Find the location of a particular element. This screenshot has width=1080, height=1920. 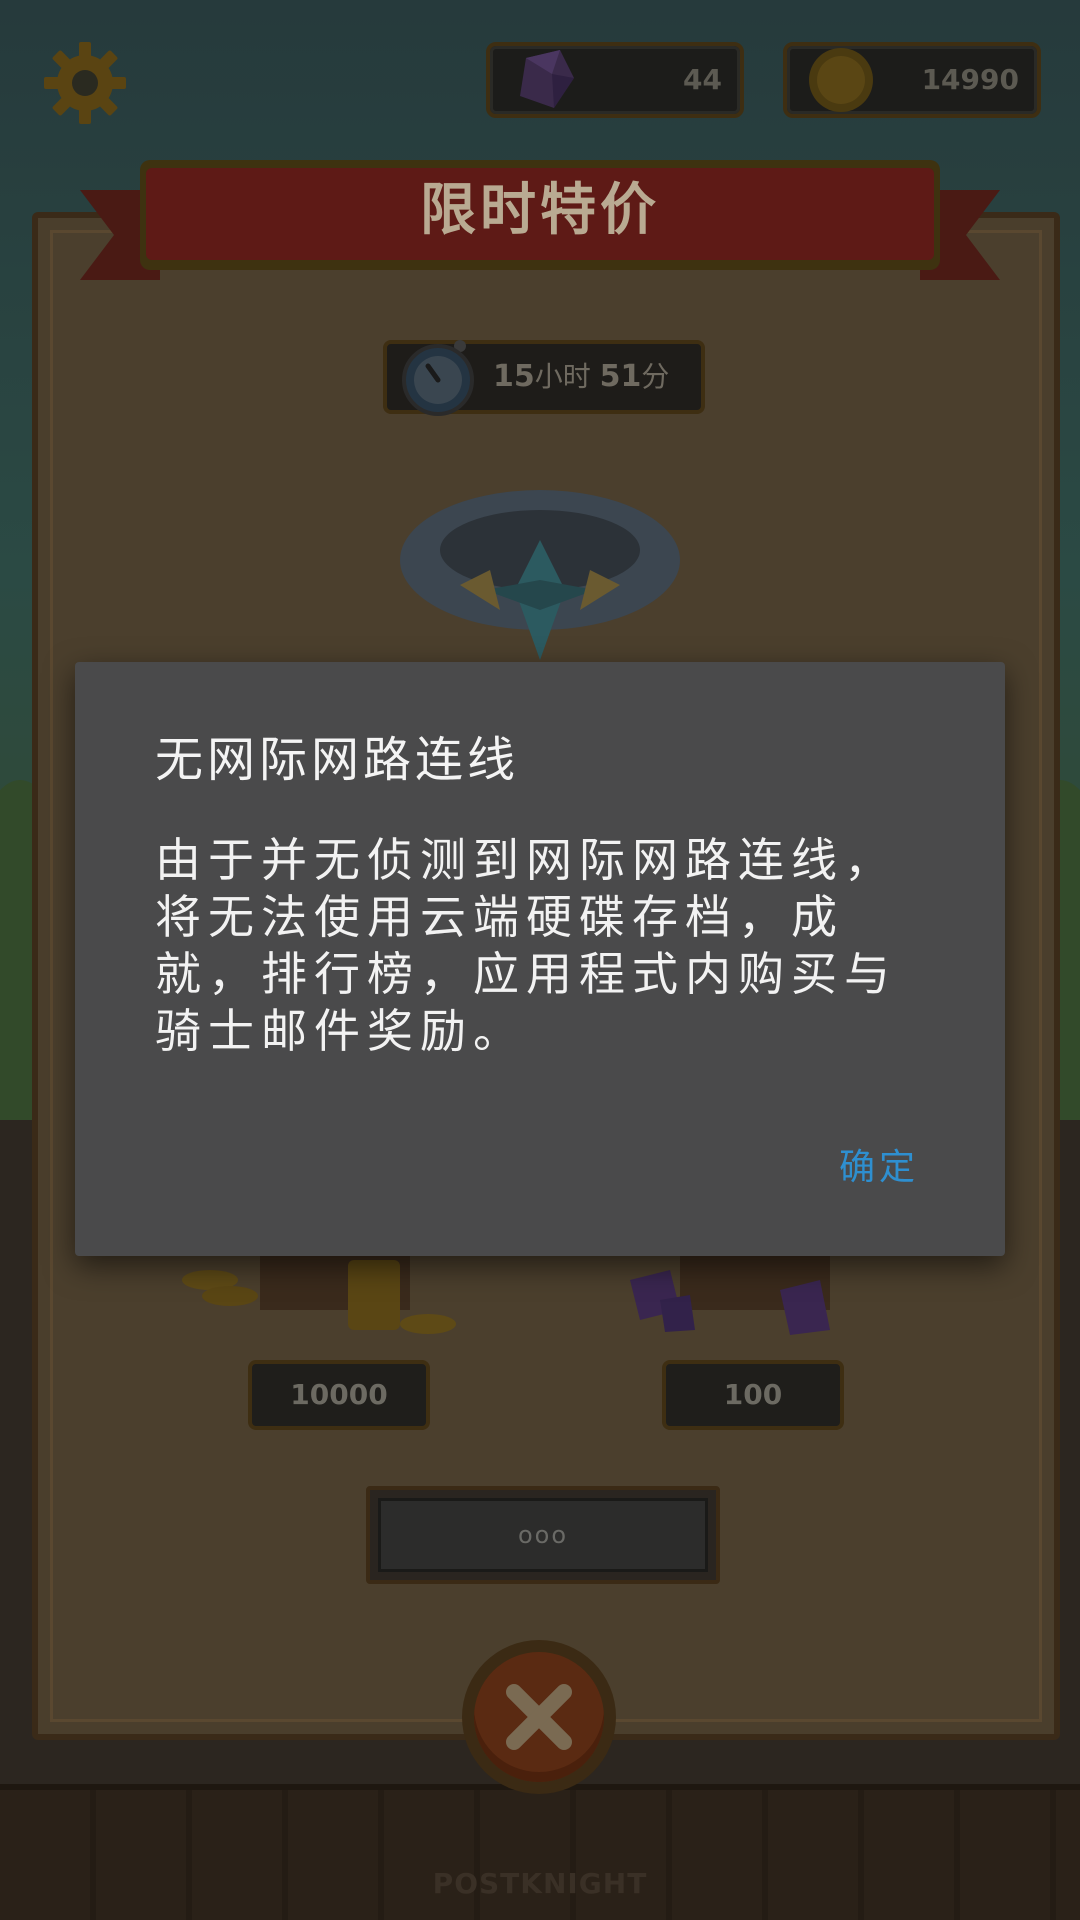

close-button-face is located at coordinates (539, 1717).